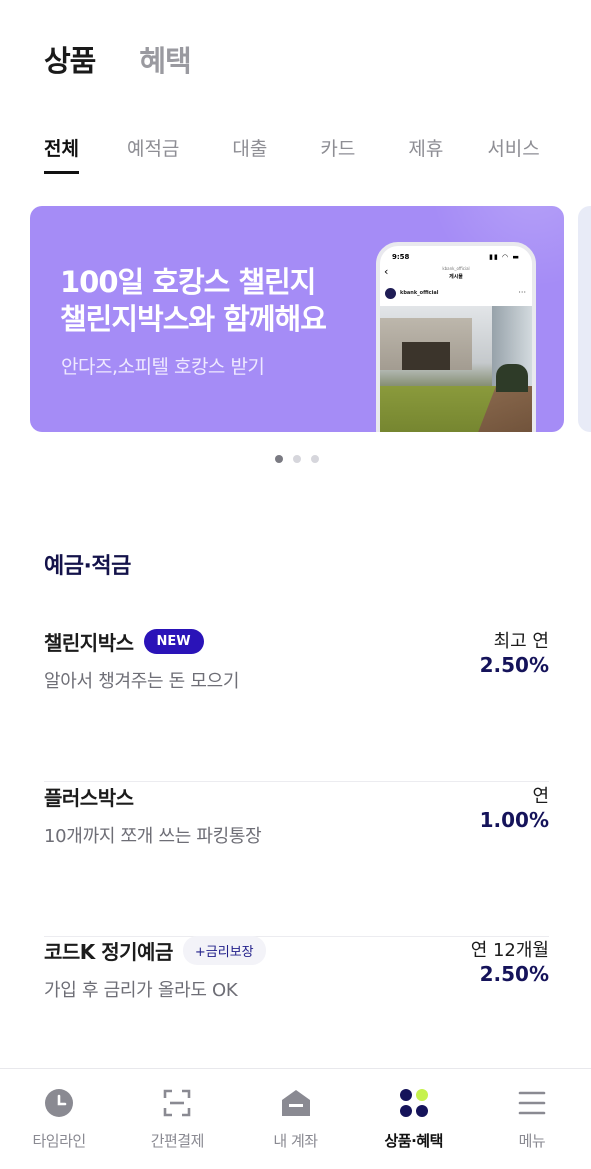 This screenshot has width=591, height=1169. I want to click on phone-header-account: kbank_official, so click(456, 268).